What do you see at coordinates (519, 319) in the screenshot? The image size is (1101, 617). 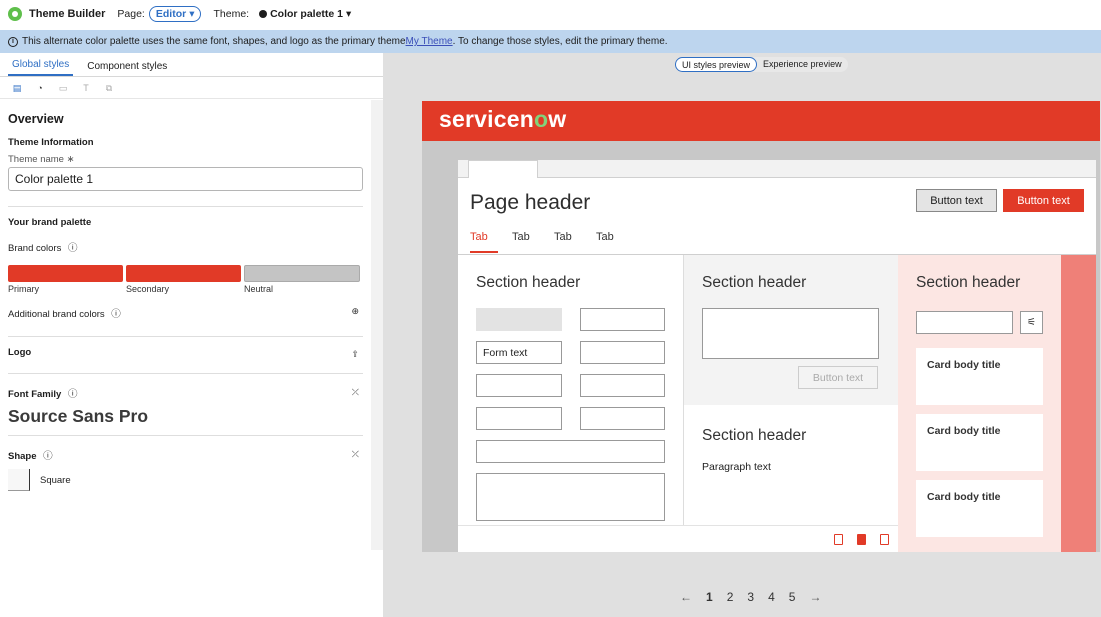 I see `disabled-input` at bounding box center [519, 319].